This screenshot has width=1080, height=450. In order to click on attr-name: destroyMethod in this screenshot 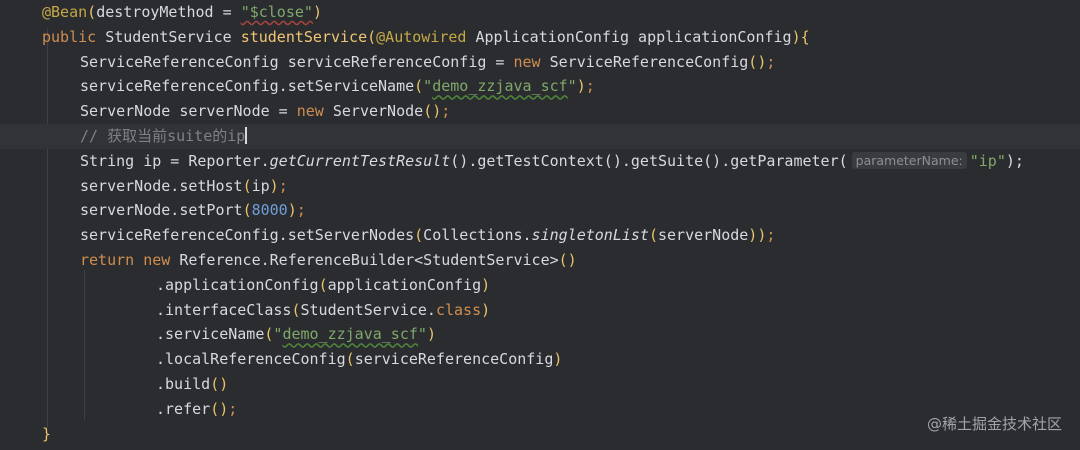, I will do `click(155, 12)`.